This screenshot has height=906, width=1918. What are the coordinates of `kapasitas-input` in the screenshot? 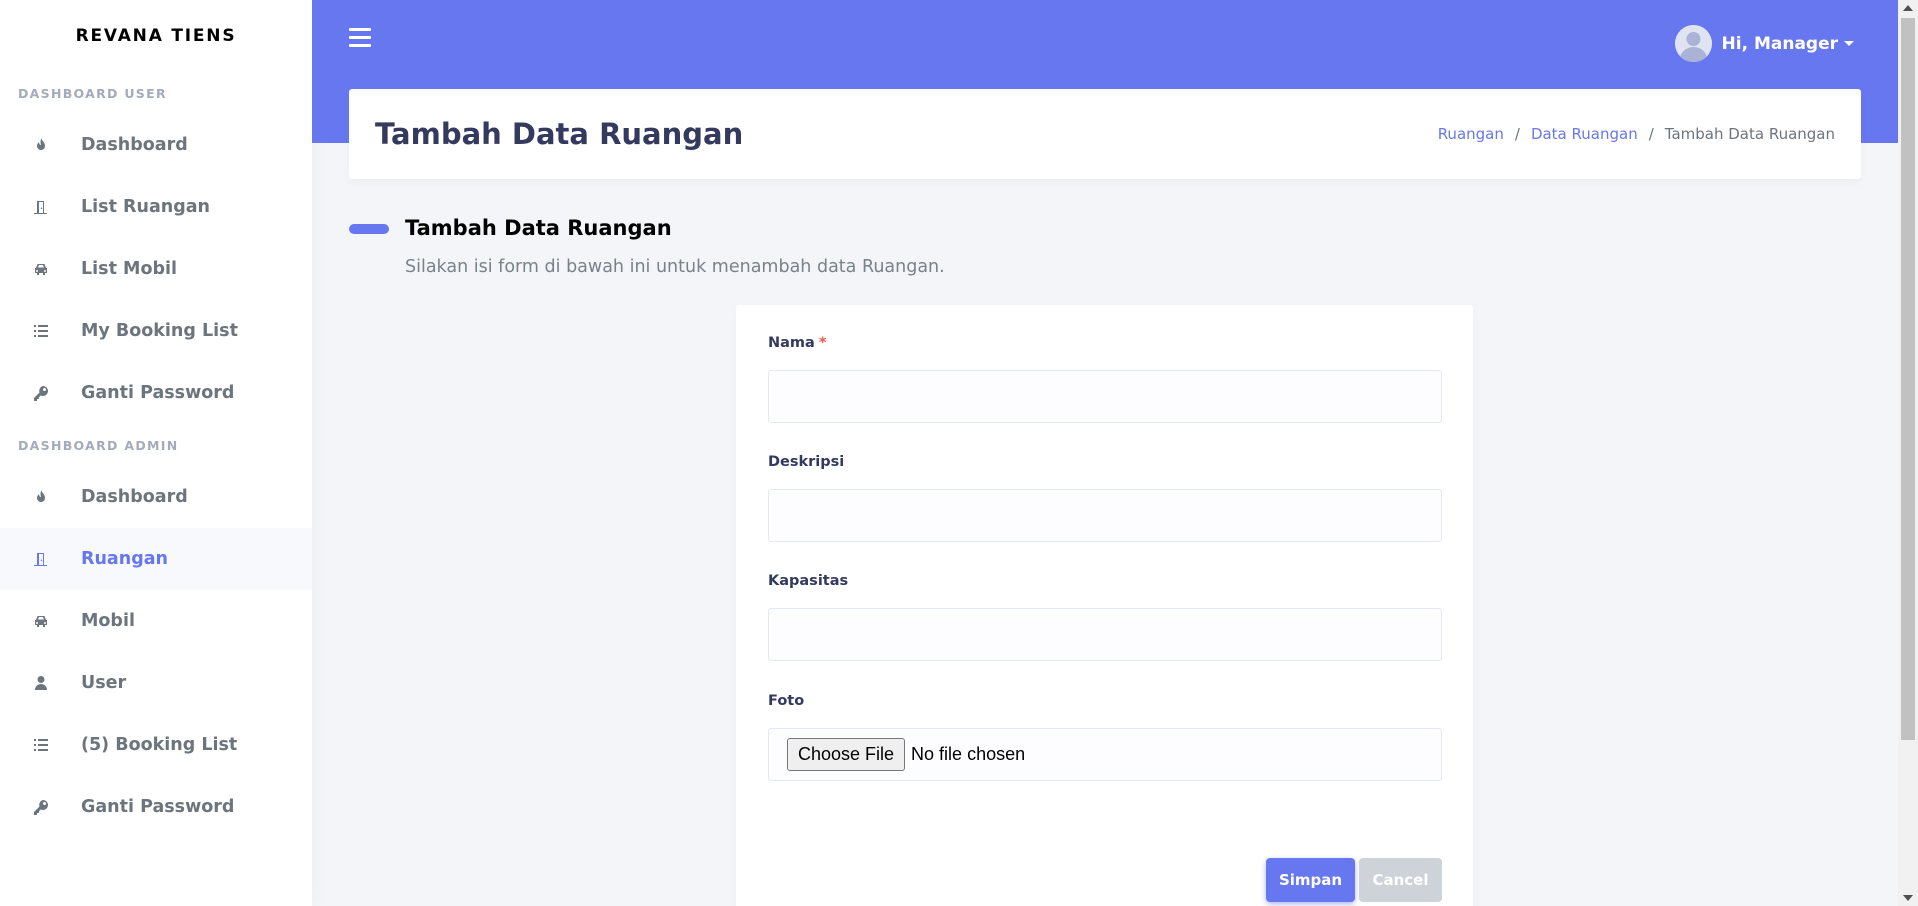 It's located at (1105, 634).